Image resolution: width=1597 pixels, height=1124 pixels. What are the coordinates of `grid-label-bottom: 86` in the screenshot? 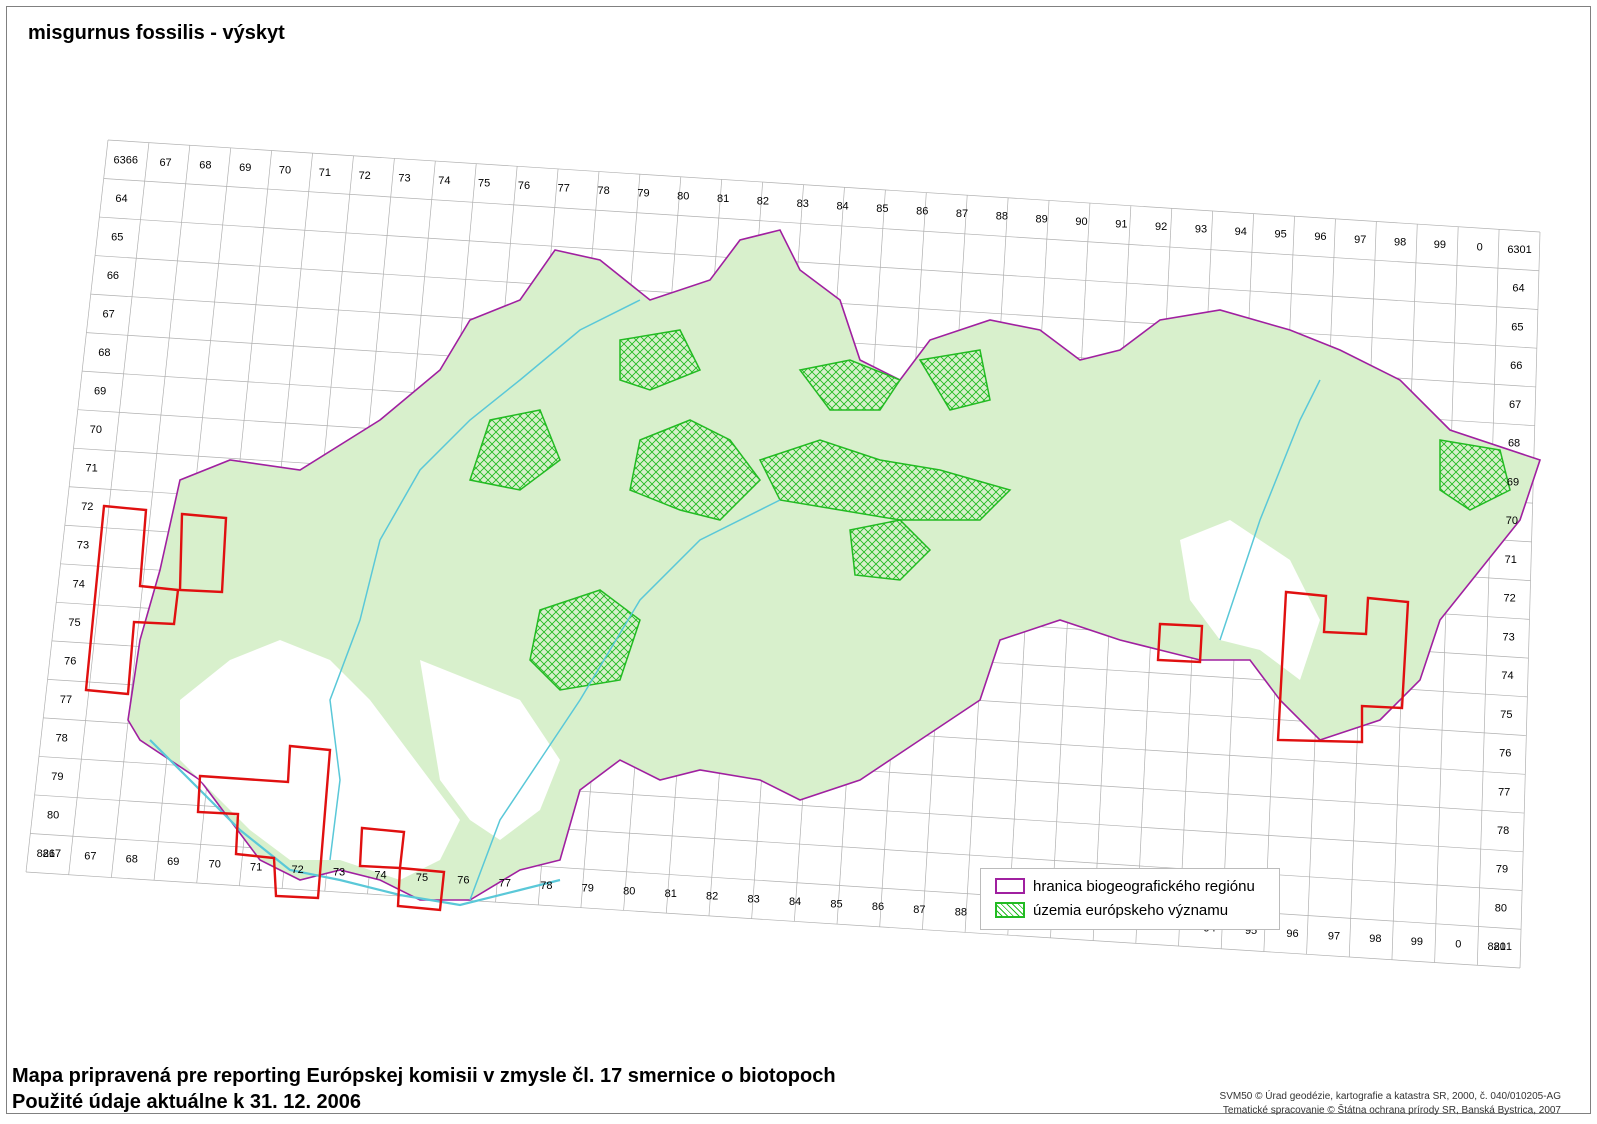 It's located at (878, 907).